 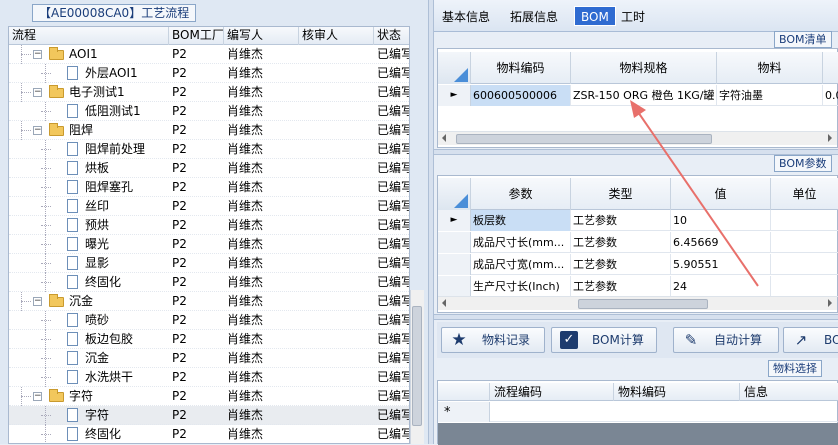 What do you see at coordinates (115, 149) in the screenshot?
I see `cell-flow-name: 阻焊前处理` at bounding box center [115, 149].